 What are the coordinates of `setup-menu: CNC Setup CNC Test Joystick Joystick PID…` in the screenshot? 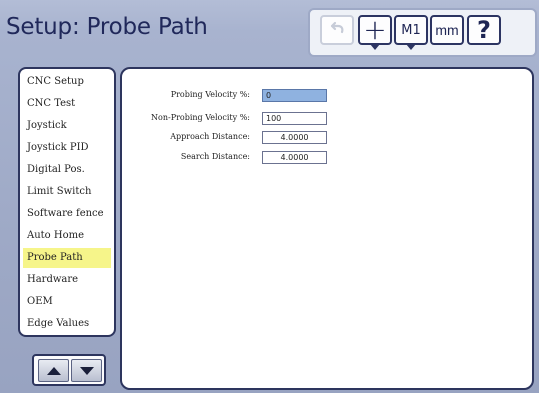 It's located at (67, 202).